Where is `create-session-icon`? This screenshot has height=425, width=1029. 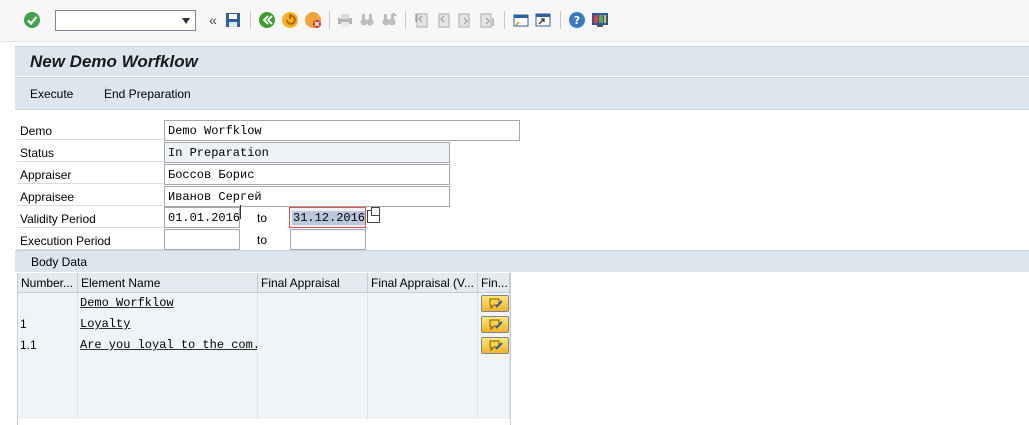
create-session-icon is located at coordinates (521, 20).